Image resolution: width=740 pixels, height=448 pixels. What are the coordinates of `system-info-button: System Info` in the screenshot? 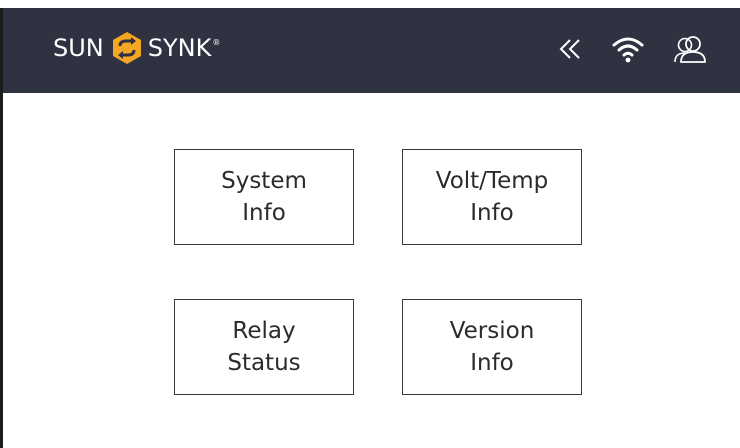 It's located at (264, 197).